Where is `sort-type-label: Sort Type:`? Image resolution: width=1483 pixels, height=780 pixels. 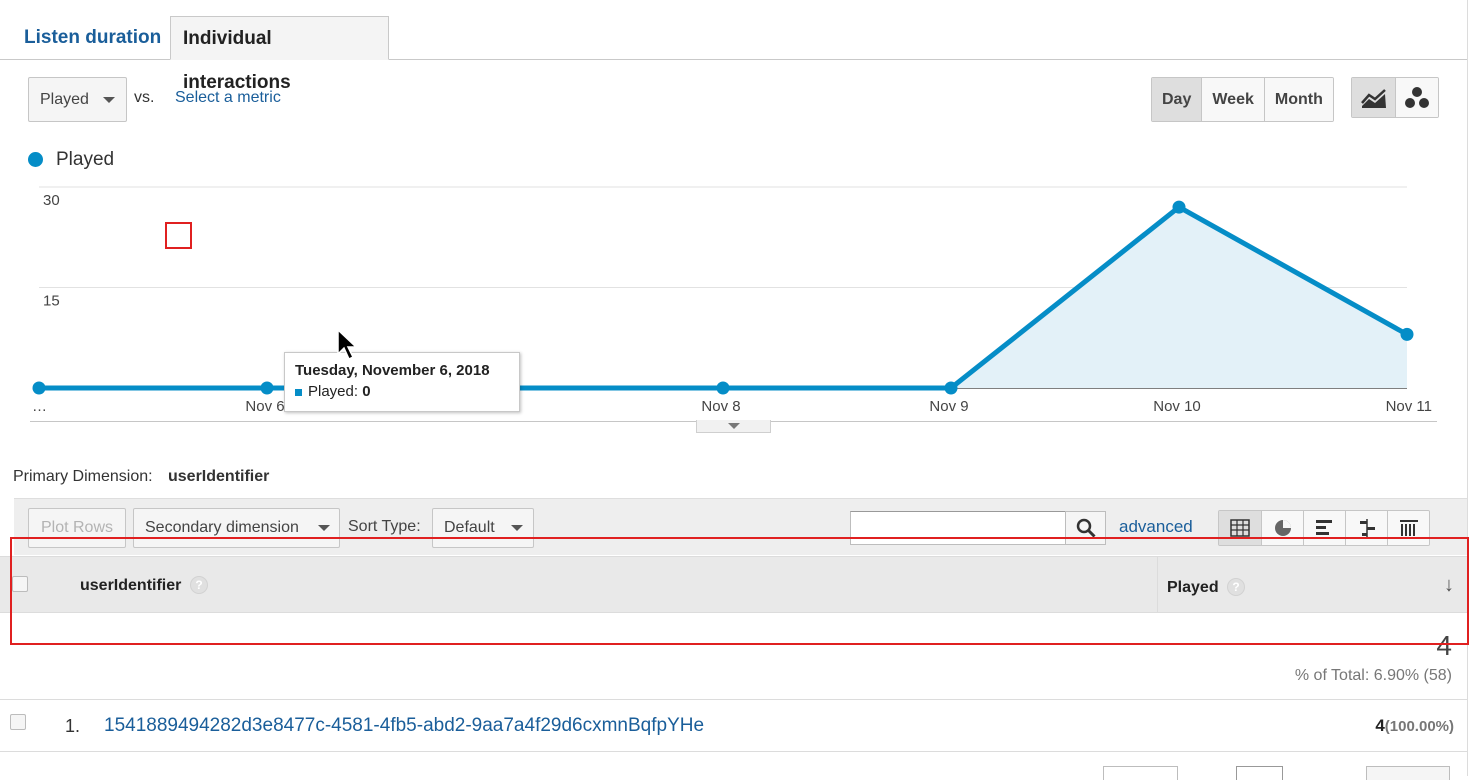 sort-type-label: Sort Type: is located at coordinates (384, 526).